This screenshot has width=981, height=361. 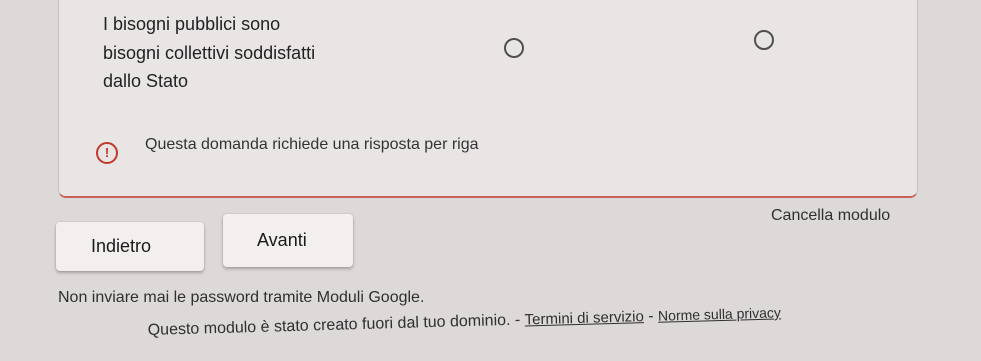 I want to click on row-label-line: dallo Stato, so click(x=146, y=81).